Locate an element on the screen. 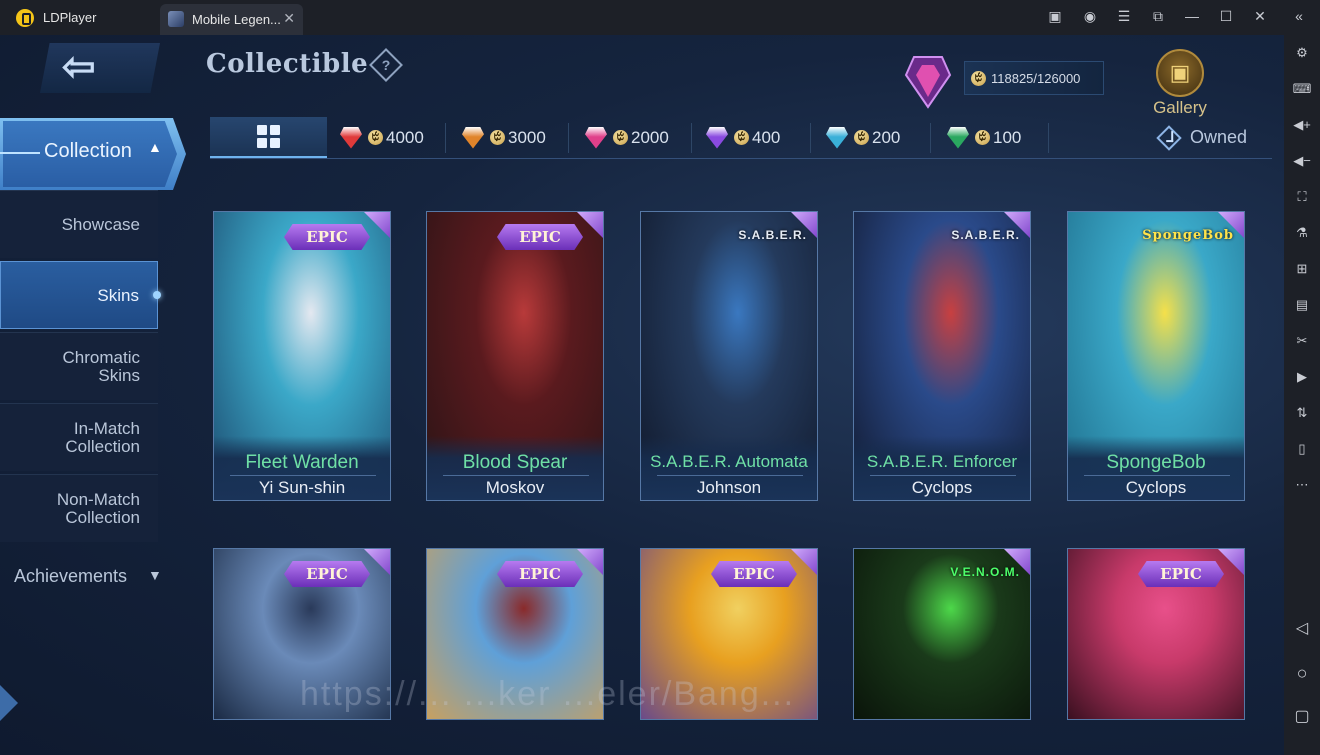 Image resolution: width=1320 pixels, height=755 pixels. more-options-icon: ⋯ is located at coordinates (1302, 485).